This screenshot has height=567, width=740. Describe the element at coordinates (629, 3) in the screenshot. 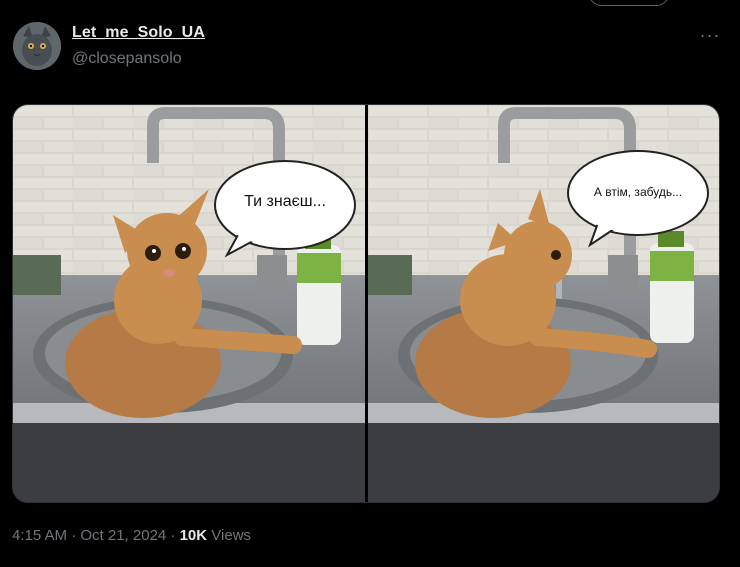

I see `follow-button-edge` at that location.